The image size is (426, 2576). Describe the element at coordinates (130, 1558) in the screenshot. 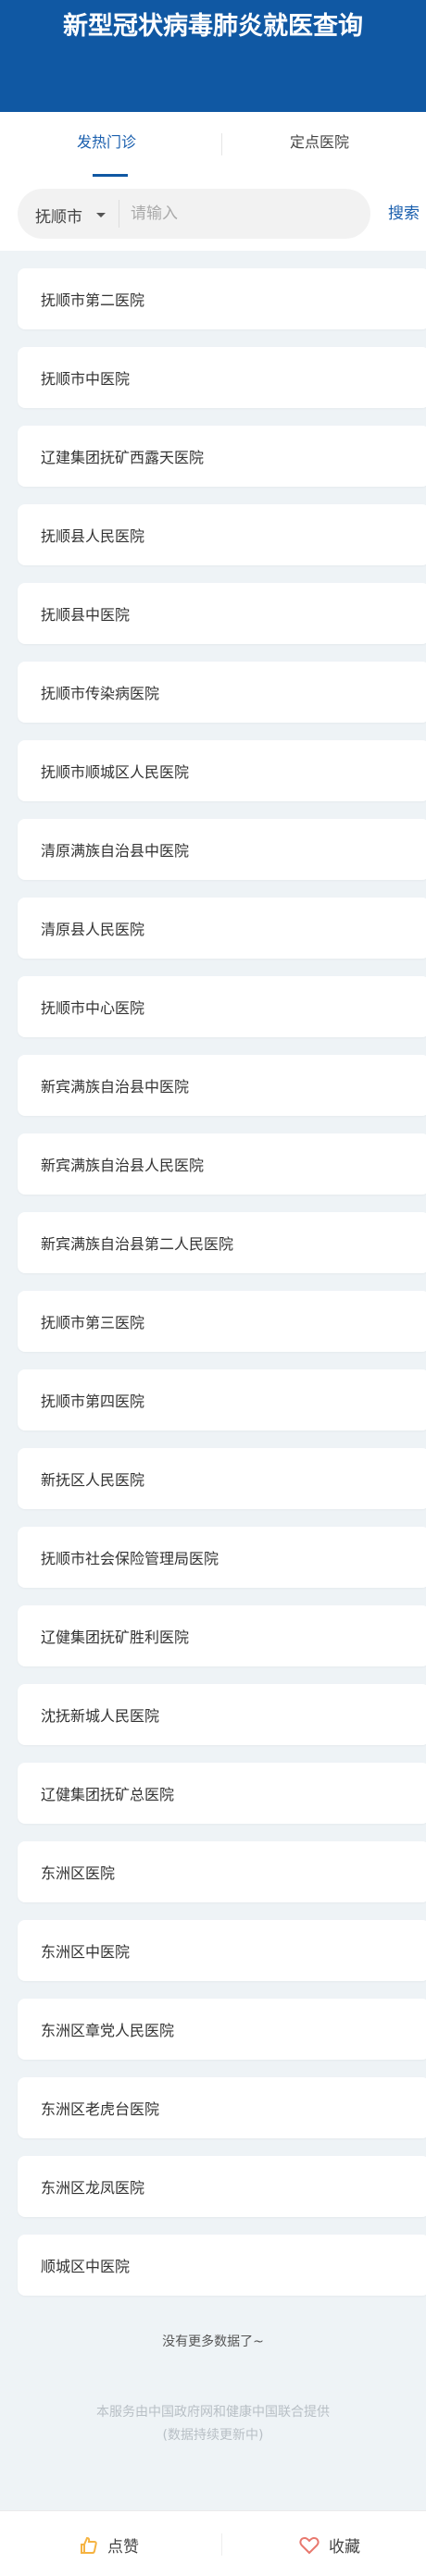

I see `hospital-name: 抚顺市社会保险管理局医院` at that location.